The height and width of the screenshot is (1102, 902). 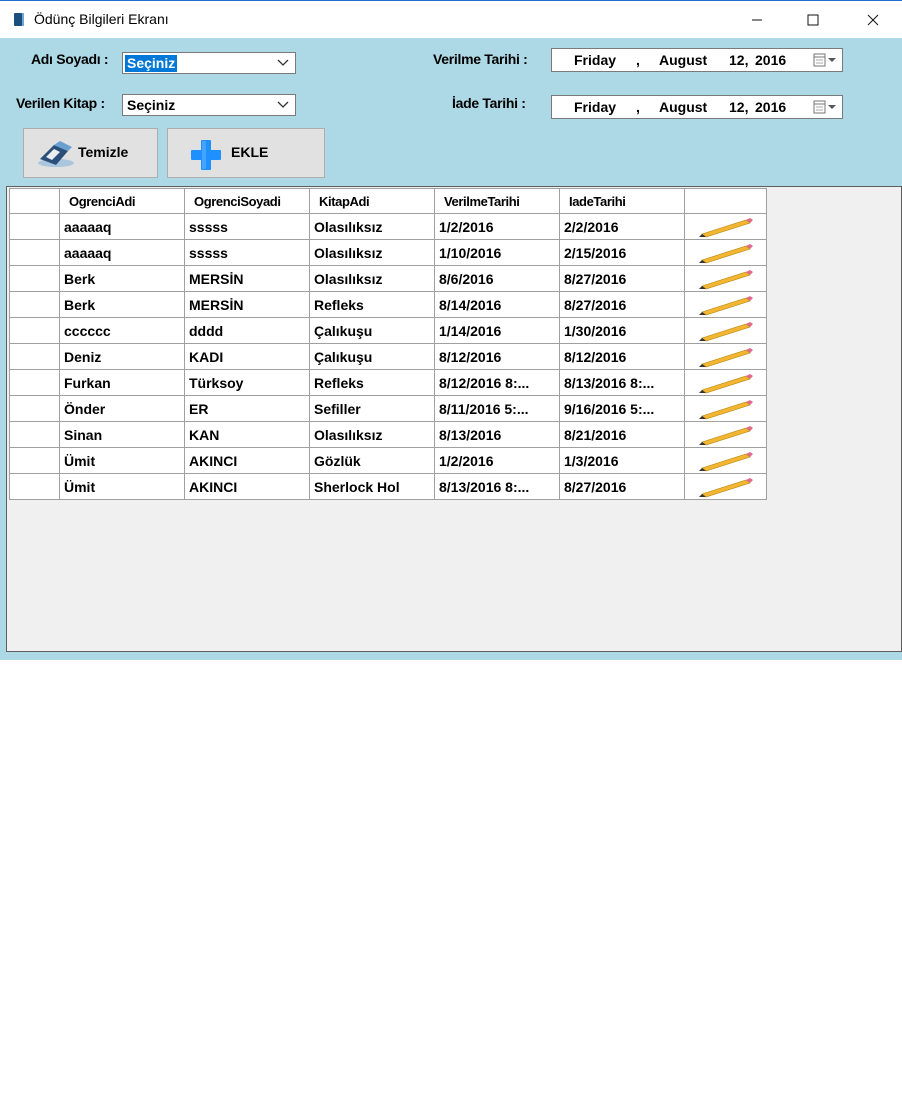 What do you see at coordinates (622, 201) in the screenshot?
I see `column-header-iade-tarihi: IadeTarihi` at bounding box center [622, 201].